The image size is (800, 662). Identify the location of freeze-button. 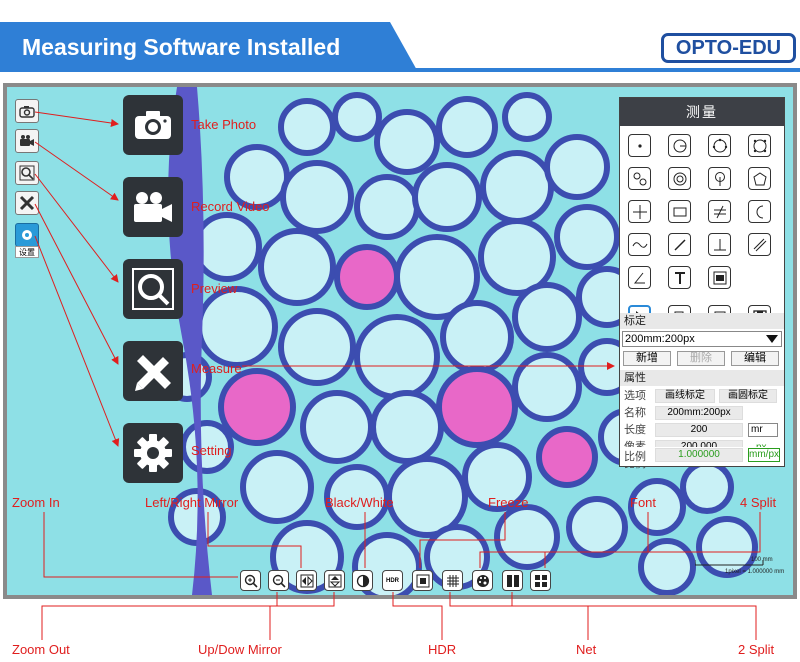
(422, 580).